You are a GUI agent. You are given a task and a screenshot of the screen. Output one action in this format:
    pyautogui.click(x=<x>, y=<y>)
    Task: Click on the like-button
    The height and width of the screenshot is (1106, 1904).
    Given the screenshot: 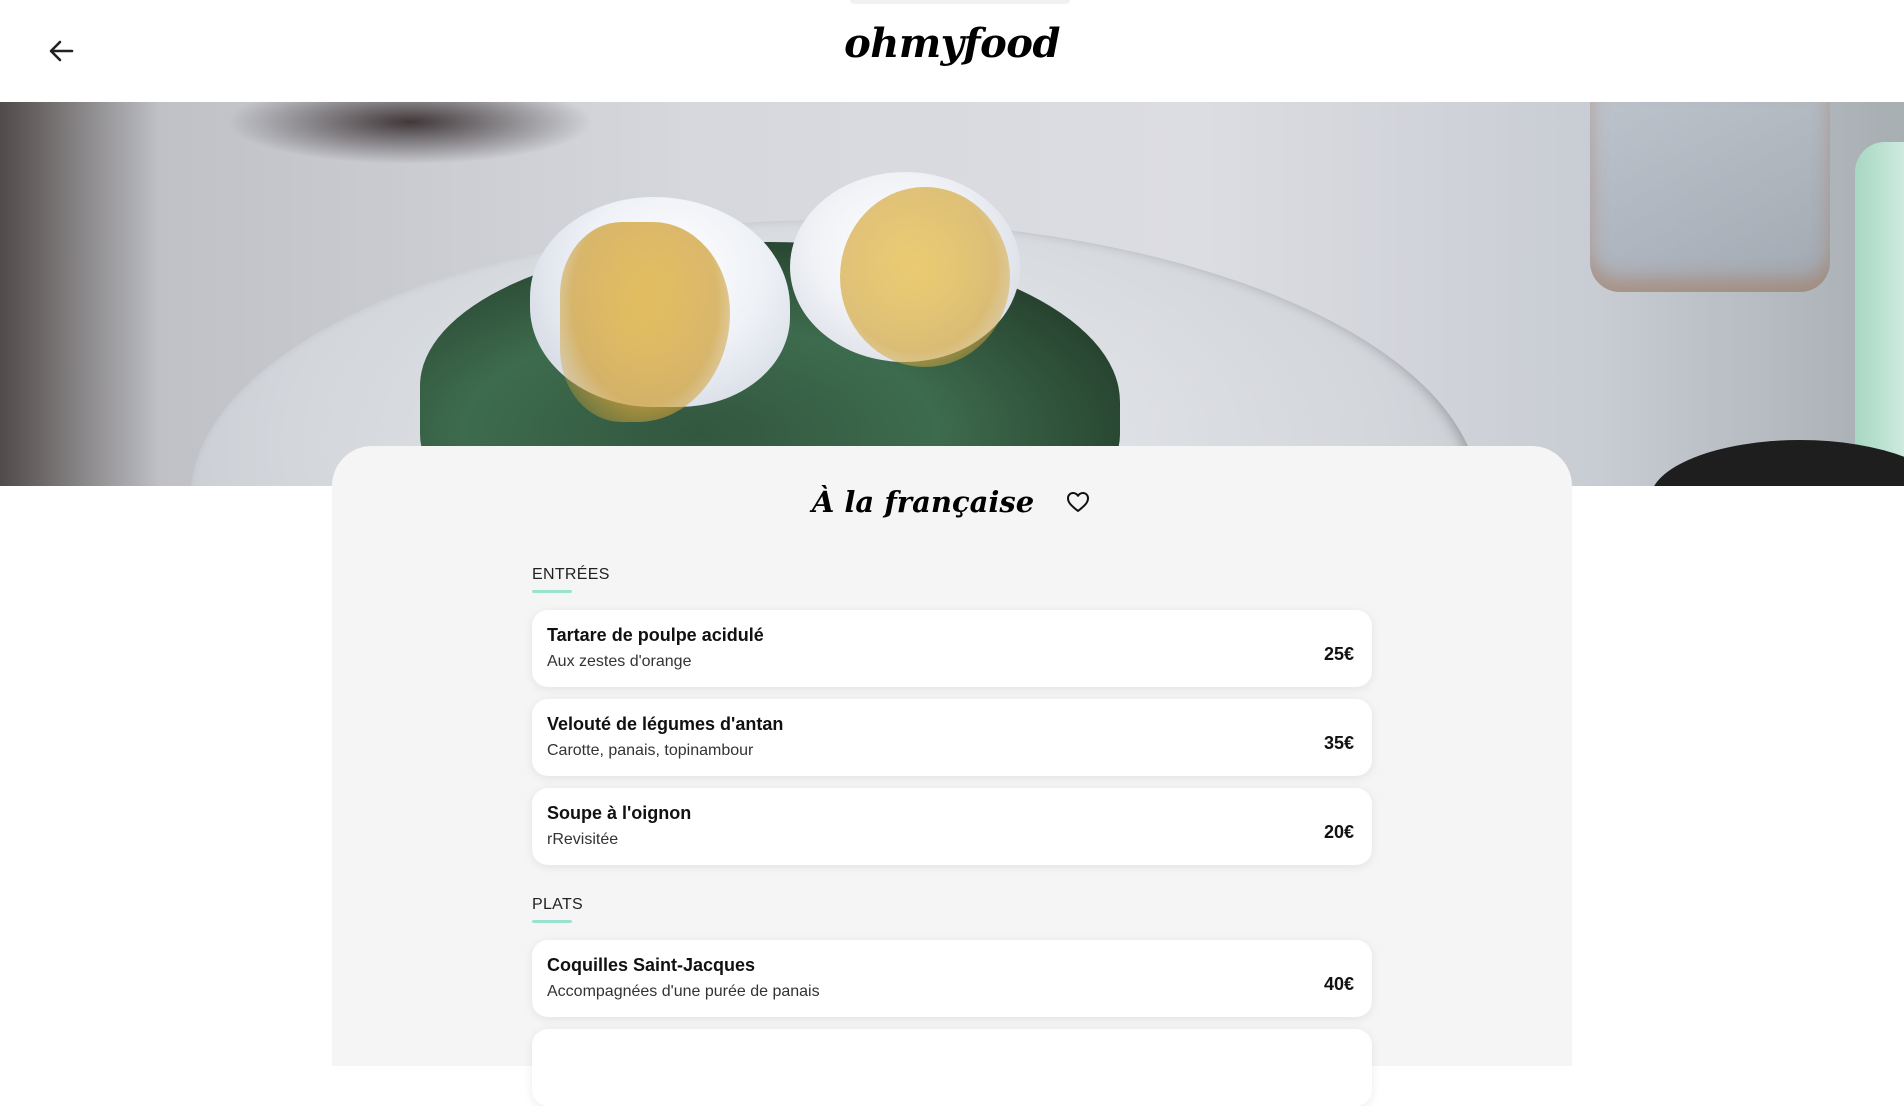 What is the action you would take?
    pyautogui.click(x=1078, y=502)
    